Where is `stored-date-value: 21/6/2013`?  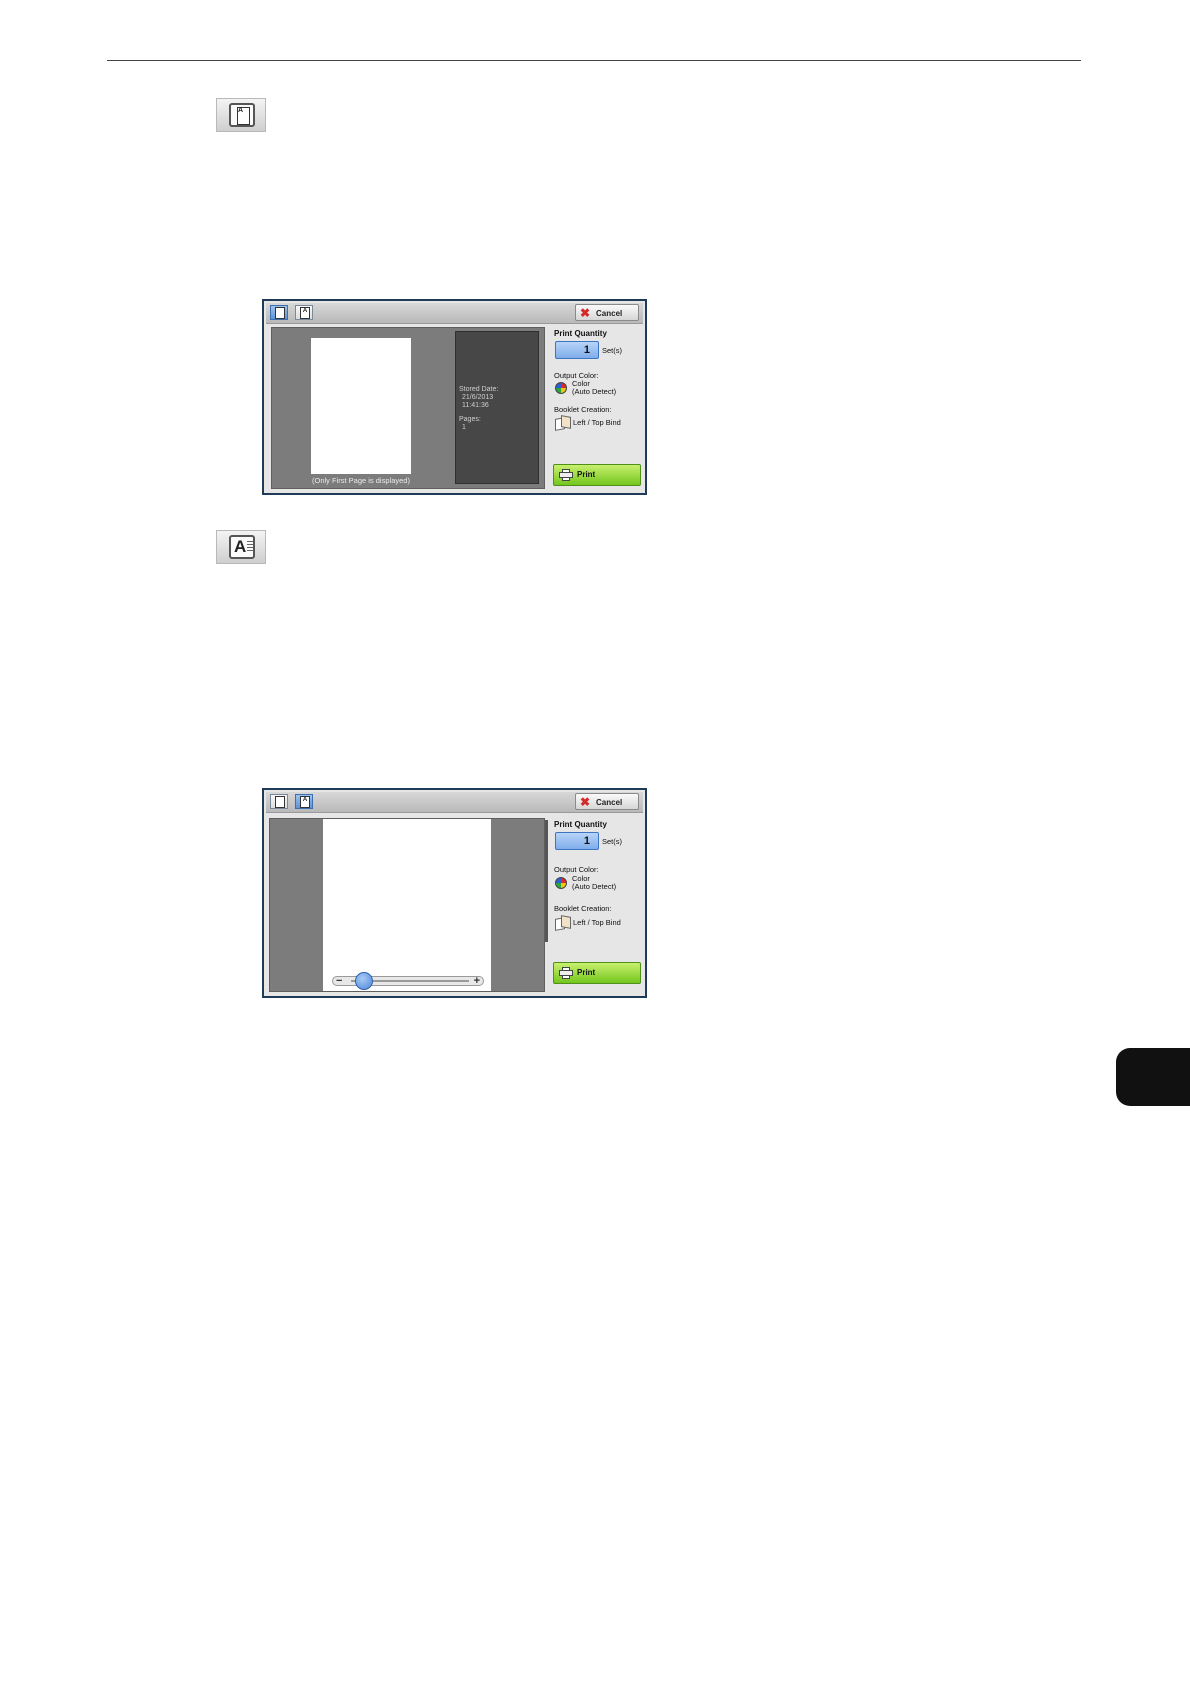 stored-date-value: 21/6/2013 is located at coordinates (478, 397).